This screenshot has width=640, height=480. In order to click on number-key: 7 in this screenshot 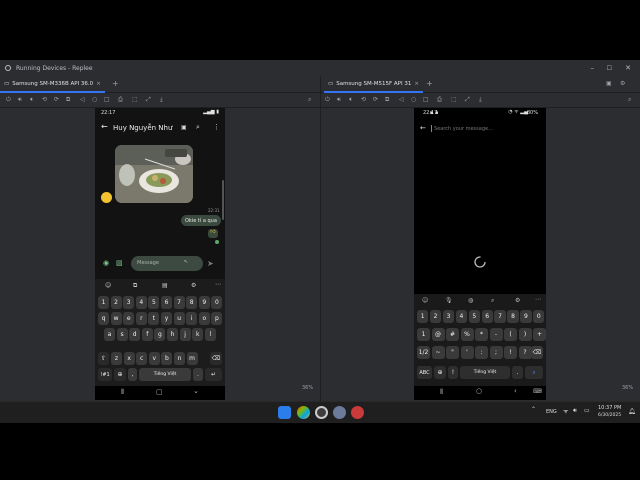, I will do `click(179, 302)`.